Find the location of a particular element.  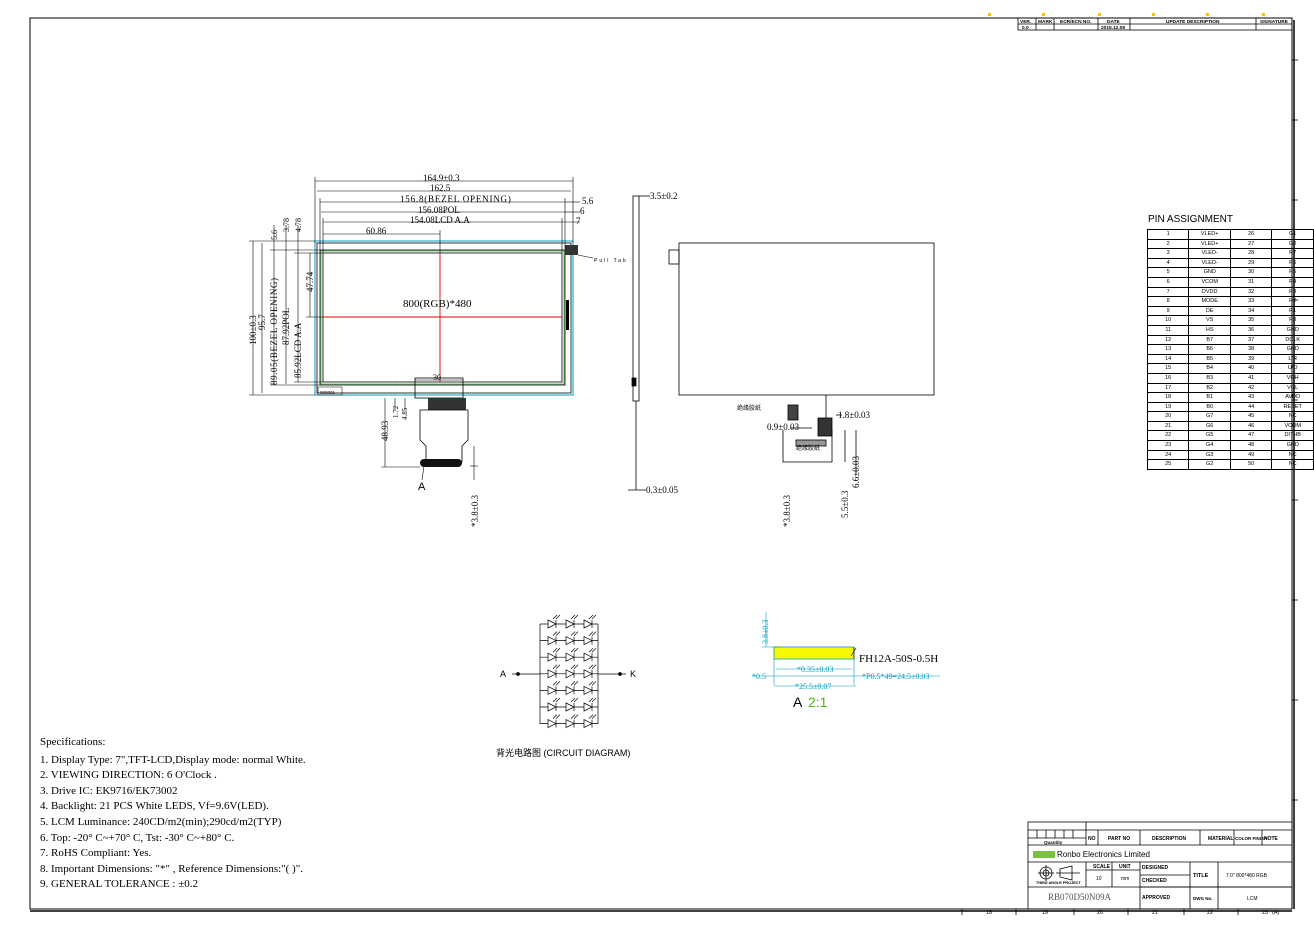

pin-cell: R0 is located at coordinates (1292, 320).